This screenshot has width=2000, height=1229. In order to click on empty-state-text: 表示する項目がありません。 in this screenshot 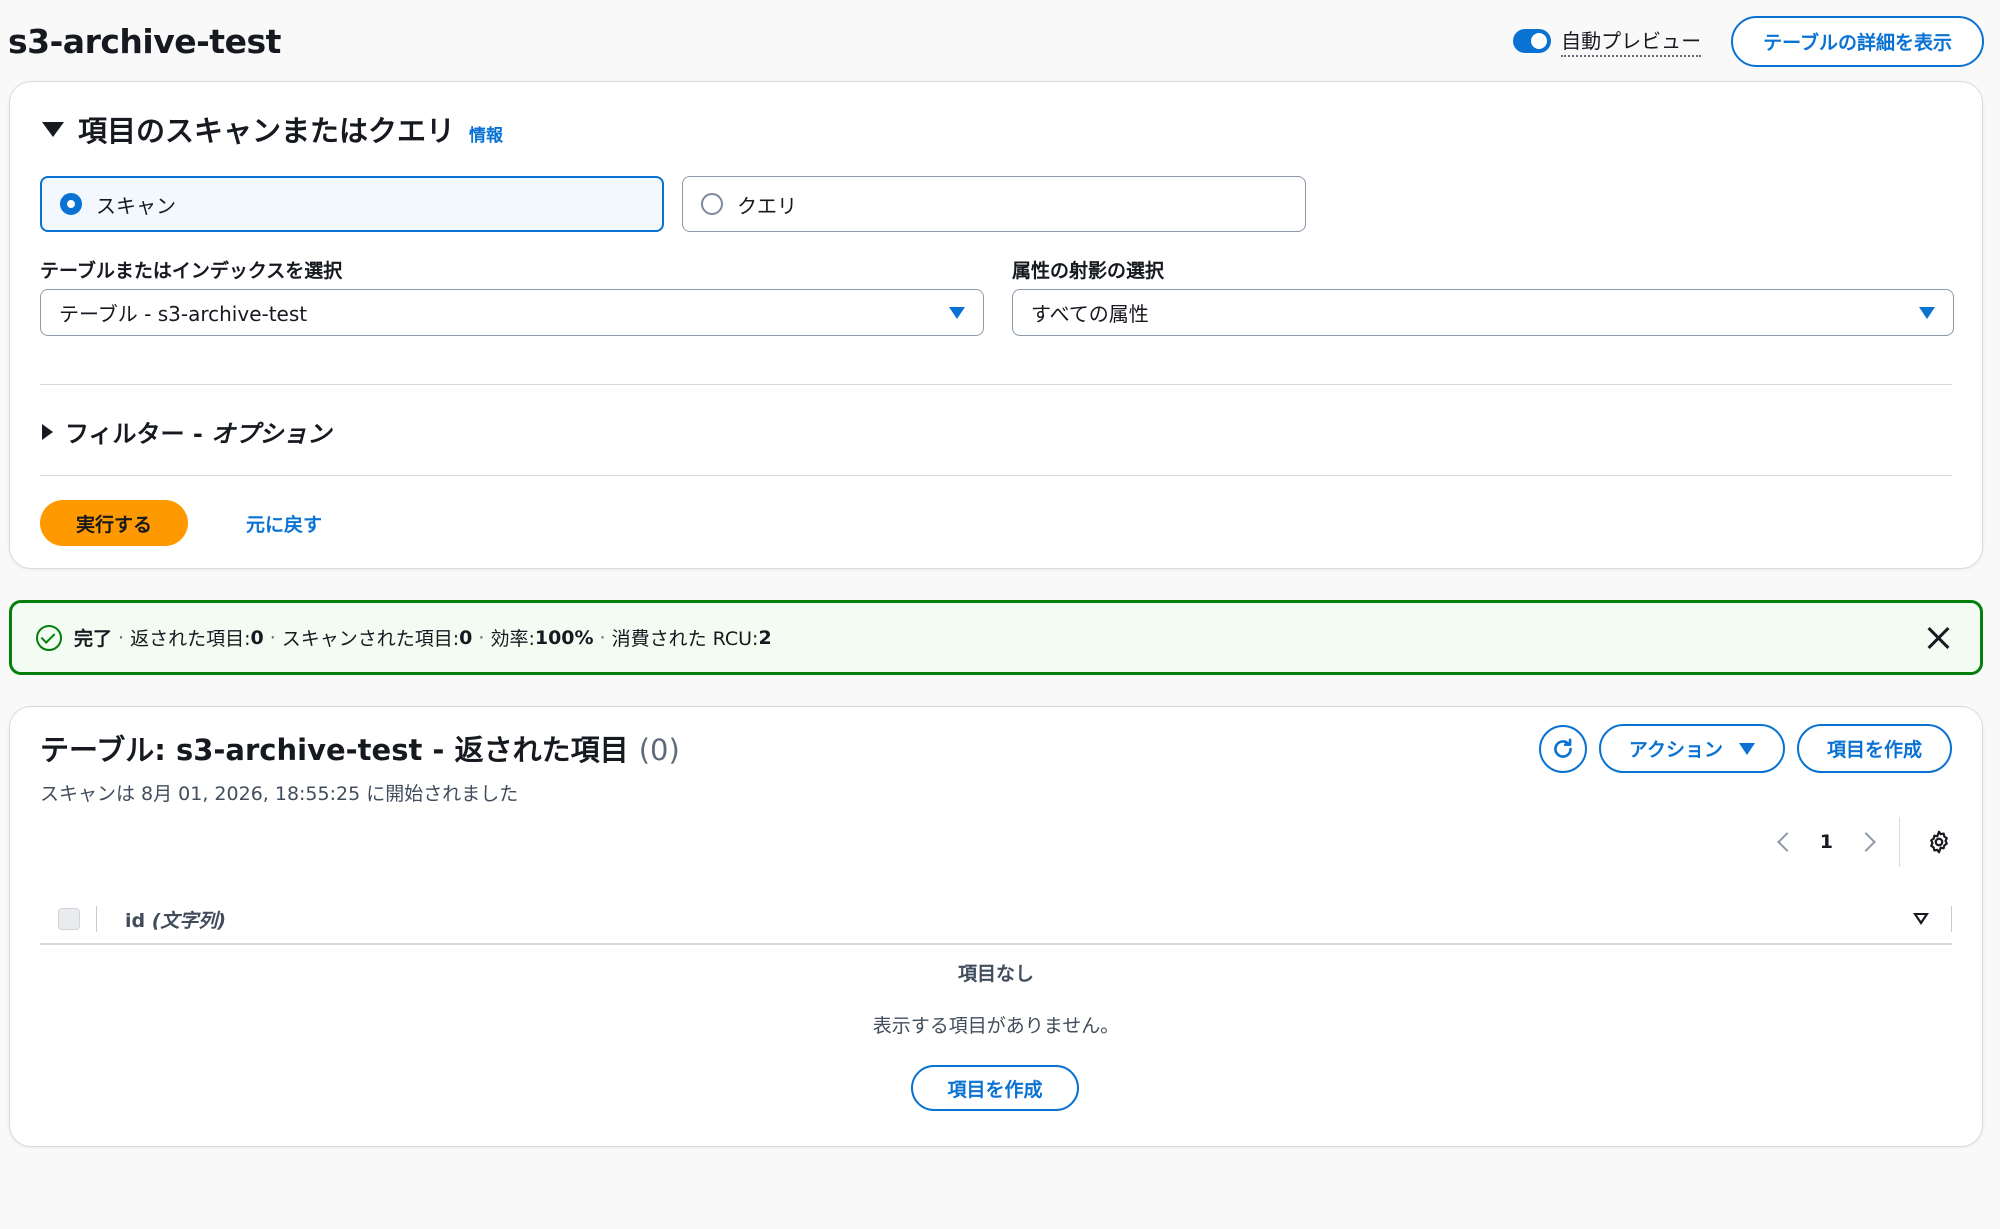, I will do `click(996, 1026)`.